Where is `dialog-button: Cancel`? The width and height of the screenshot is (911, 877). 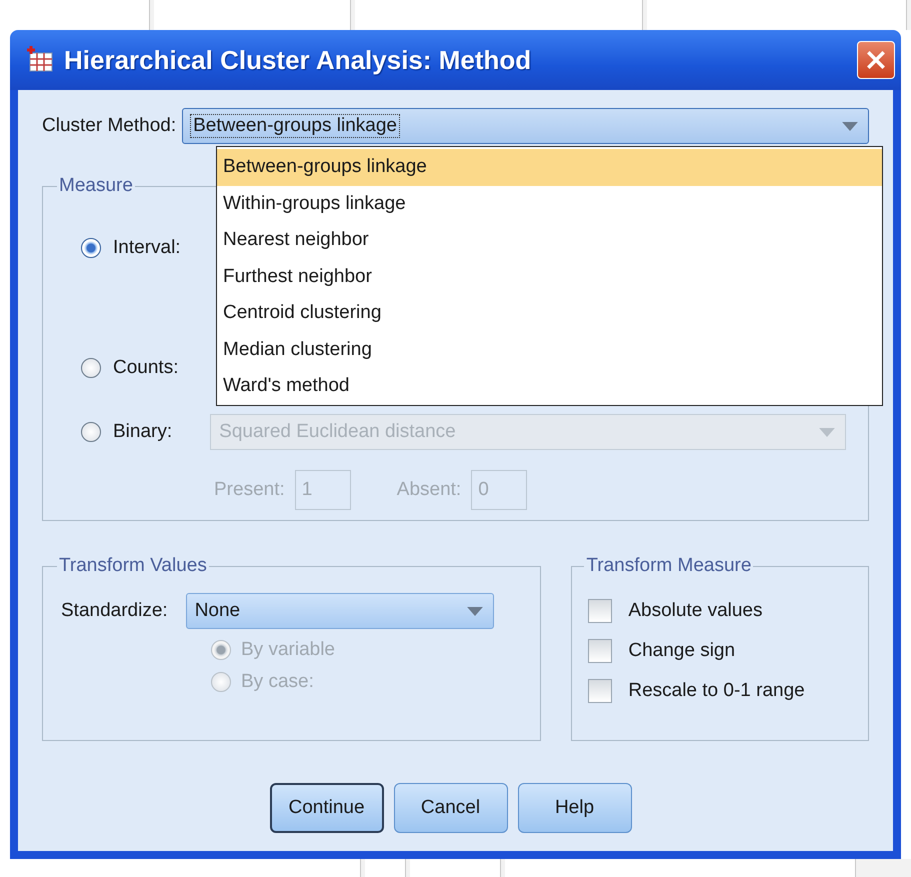
dialog-button: Cancel is located at coordinates (451, 808).